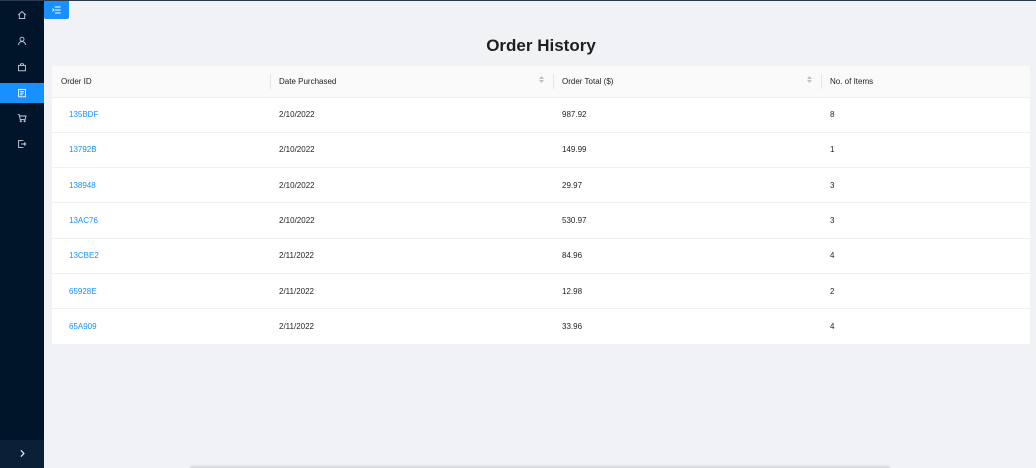 The width and height of the screenshot is (1036, 468). What do you see at coordinates (541, 221) in the screenshot?
I see `table-row: 13AC76 2/10/2022 530.97 3` at bounding box center [541, 221].